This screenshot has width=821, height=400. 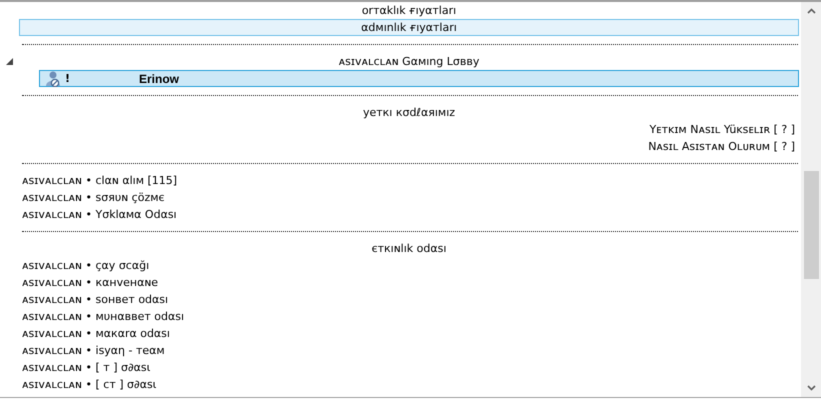 I want to click on scrollbar, so click(x=811, y=199).